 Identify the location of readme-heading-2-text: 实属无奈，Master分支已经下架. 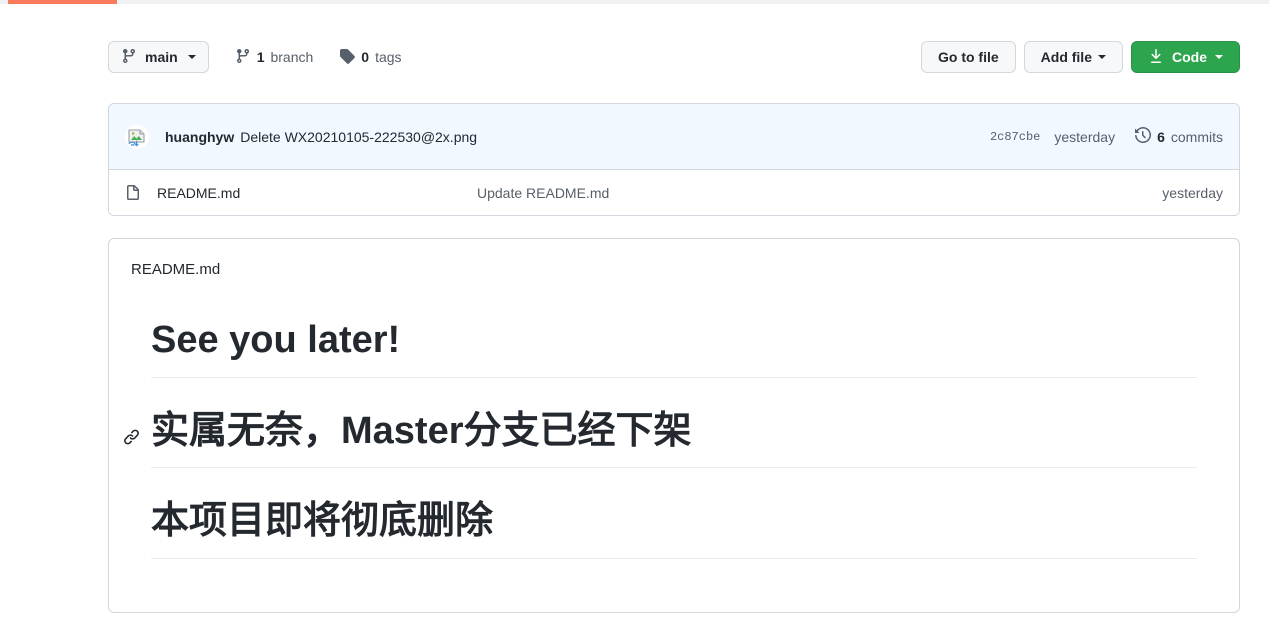
(421, 430).